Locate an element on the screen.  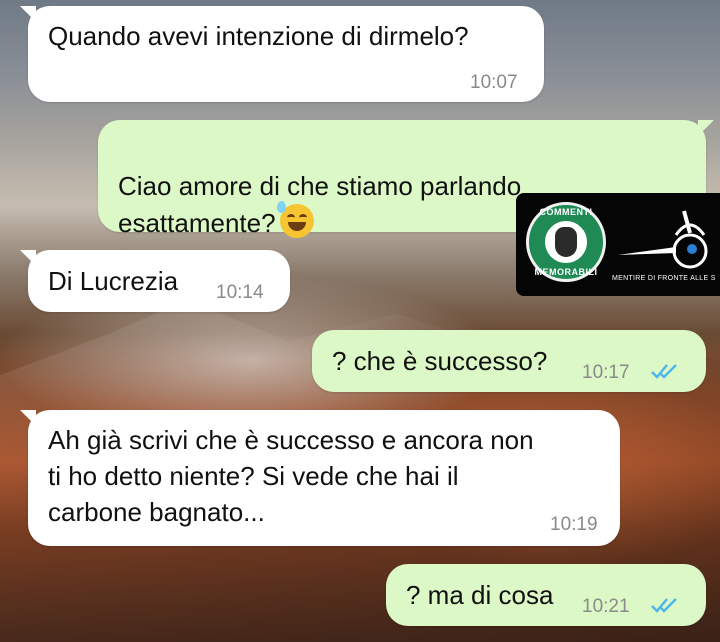
sweat-smile-emoji is located at coordinates (295, 219).